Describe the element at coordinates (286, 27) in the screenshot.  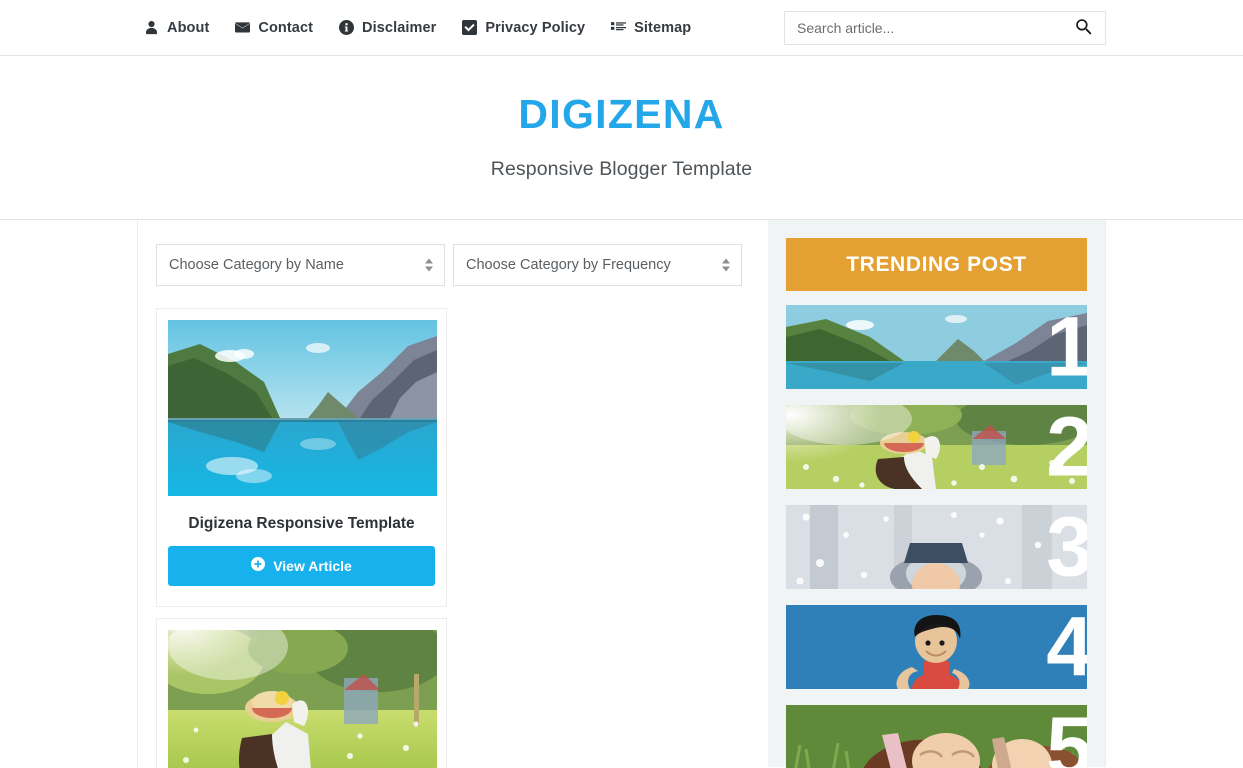
I see `nav-item-label: Contact` at that location.